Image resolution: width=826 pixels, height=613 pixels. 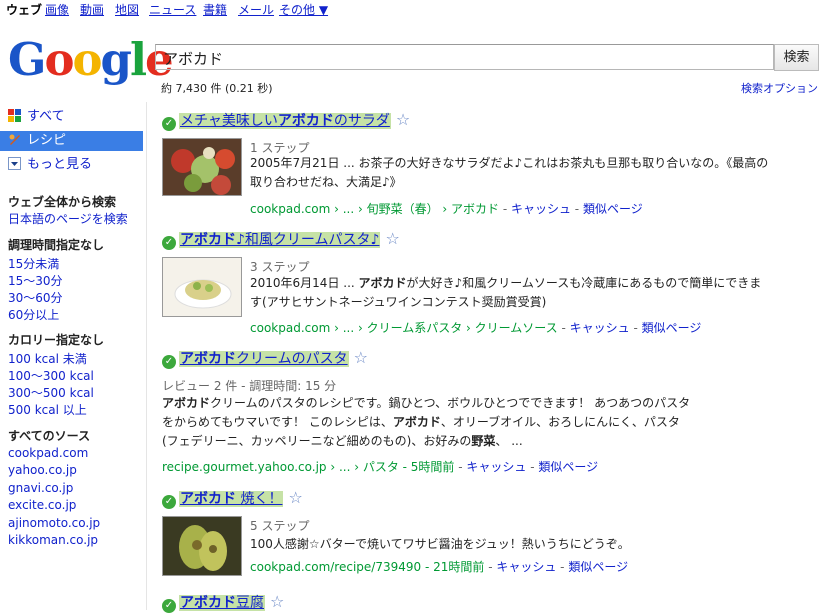 What do you see at coordinates (361, 121) in the screenshot?
I see `title-text: のサラダ` at bounding box center [361, 121].